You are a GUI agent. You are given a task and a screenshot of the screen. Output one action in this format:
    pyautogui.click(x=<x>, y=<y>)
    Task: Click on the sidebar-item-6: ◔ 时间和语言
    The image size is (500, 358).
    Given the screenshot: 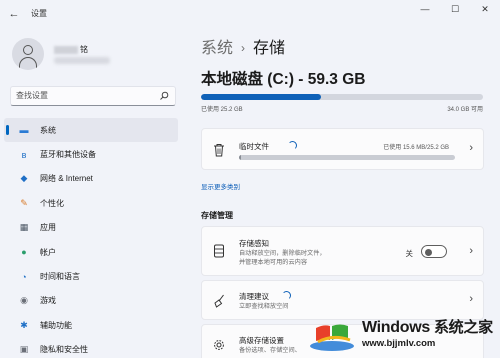 What is the action you would take?
    pyautogui.click(x=91, y=276)
    